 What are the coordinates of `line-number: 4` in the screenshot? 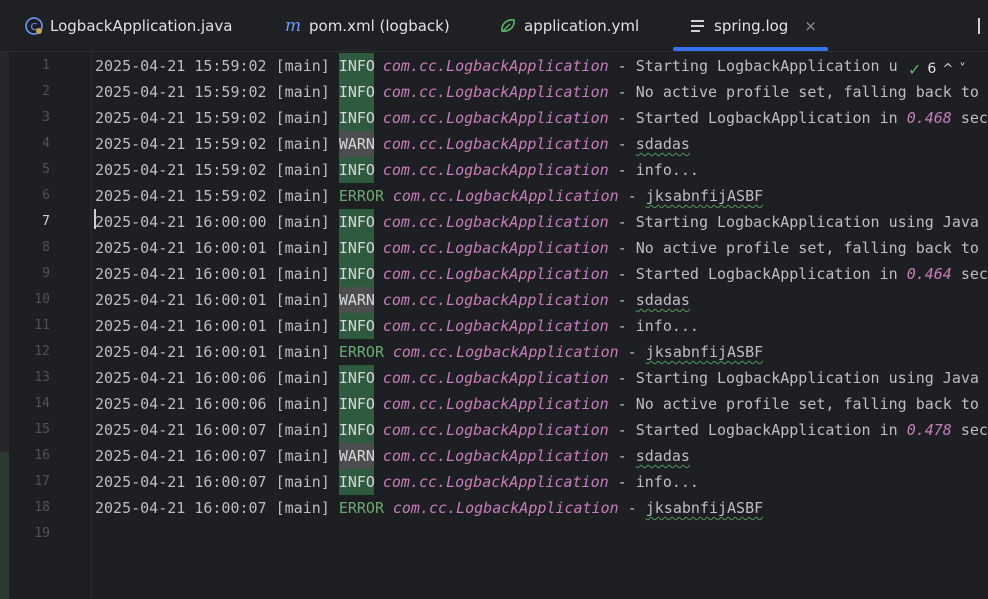 It's located at (25, 144).